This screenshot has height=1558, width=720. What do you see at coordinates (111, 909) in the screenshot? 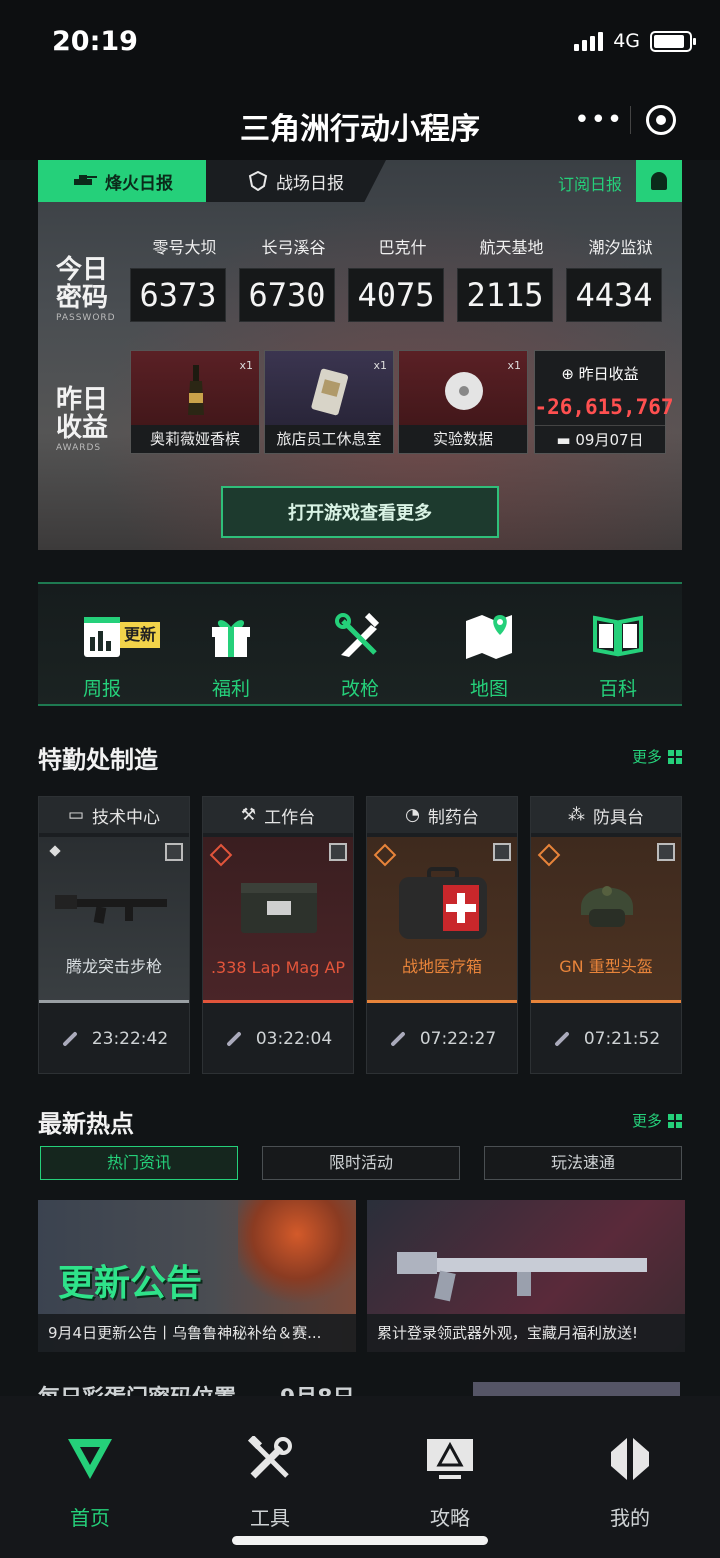
I see `rifle-icon` at bounding box center [111, 909].